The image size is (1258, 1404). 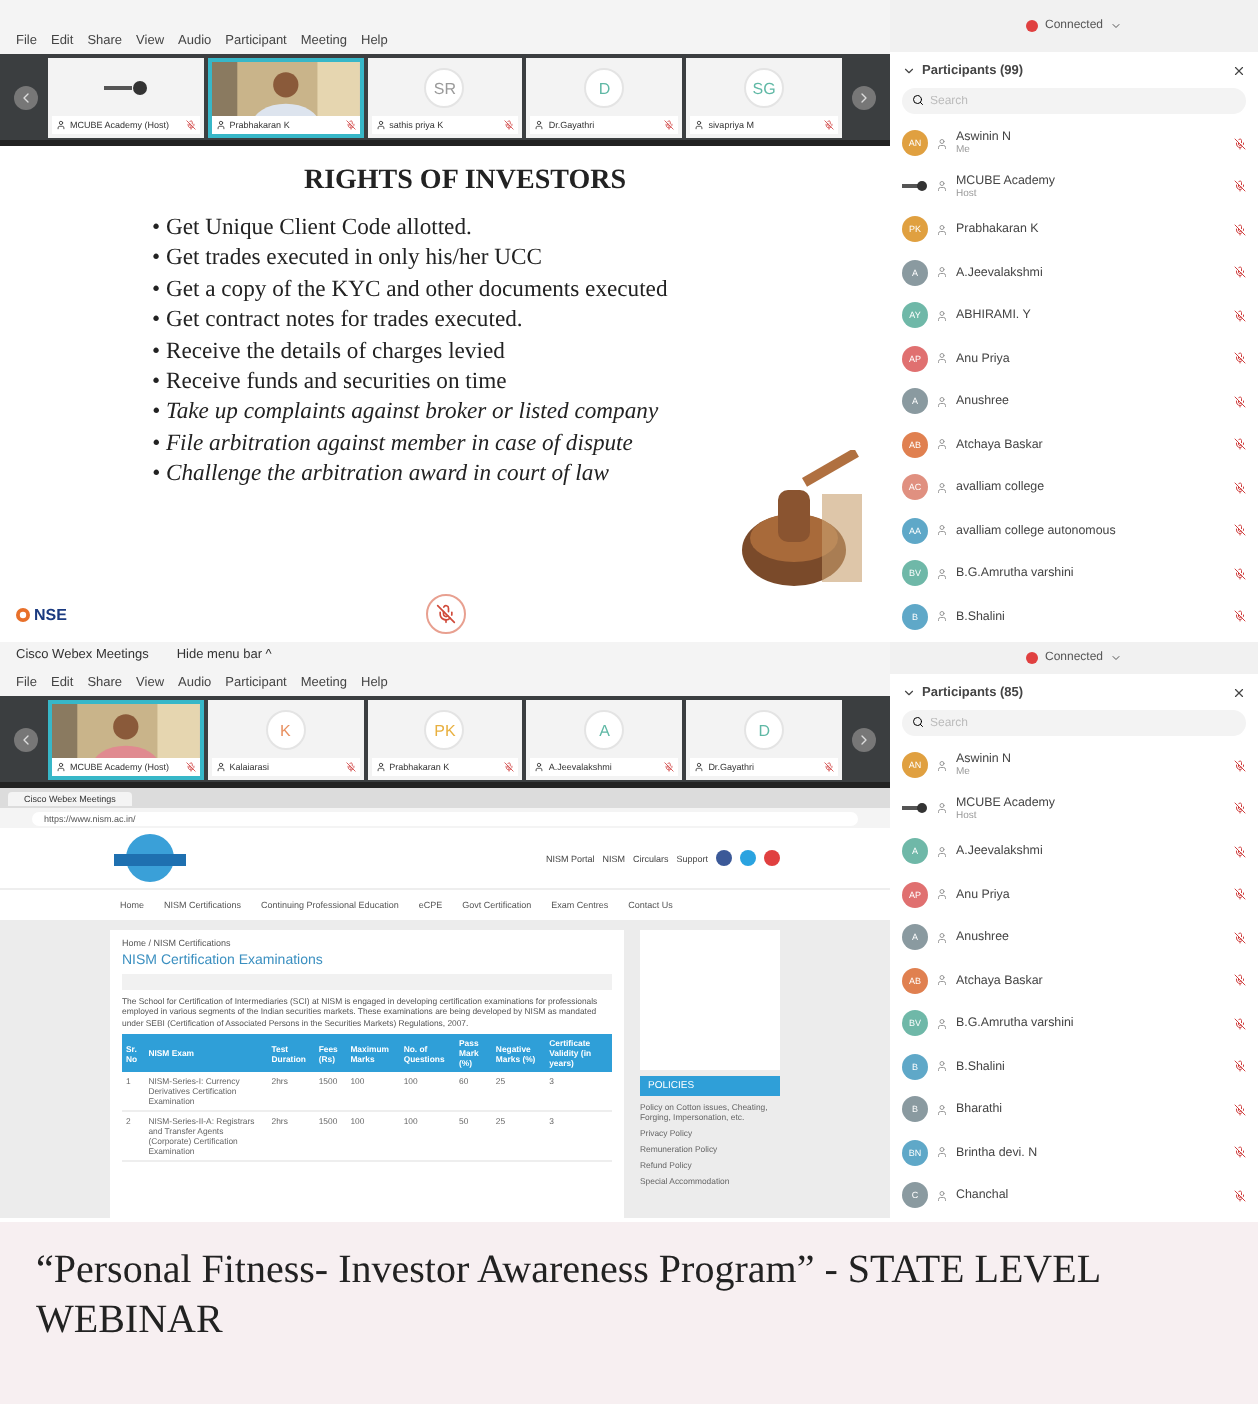 I want to click on avatar: PK, so click(x=444, y=730).